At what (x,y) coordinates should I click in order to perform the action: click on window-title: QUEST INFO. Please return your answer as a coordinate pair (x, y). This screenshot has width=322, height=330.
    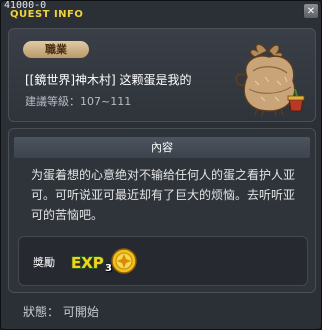
    Looking at the image, I should click on (47, 14).